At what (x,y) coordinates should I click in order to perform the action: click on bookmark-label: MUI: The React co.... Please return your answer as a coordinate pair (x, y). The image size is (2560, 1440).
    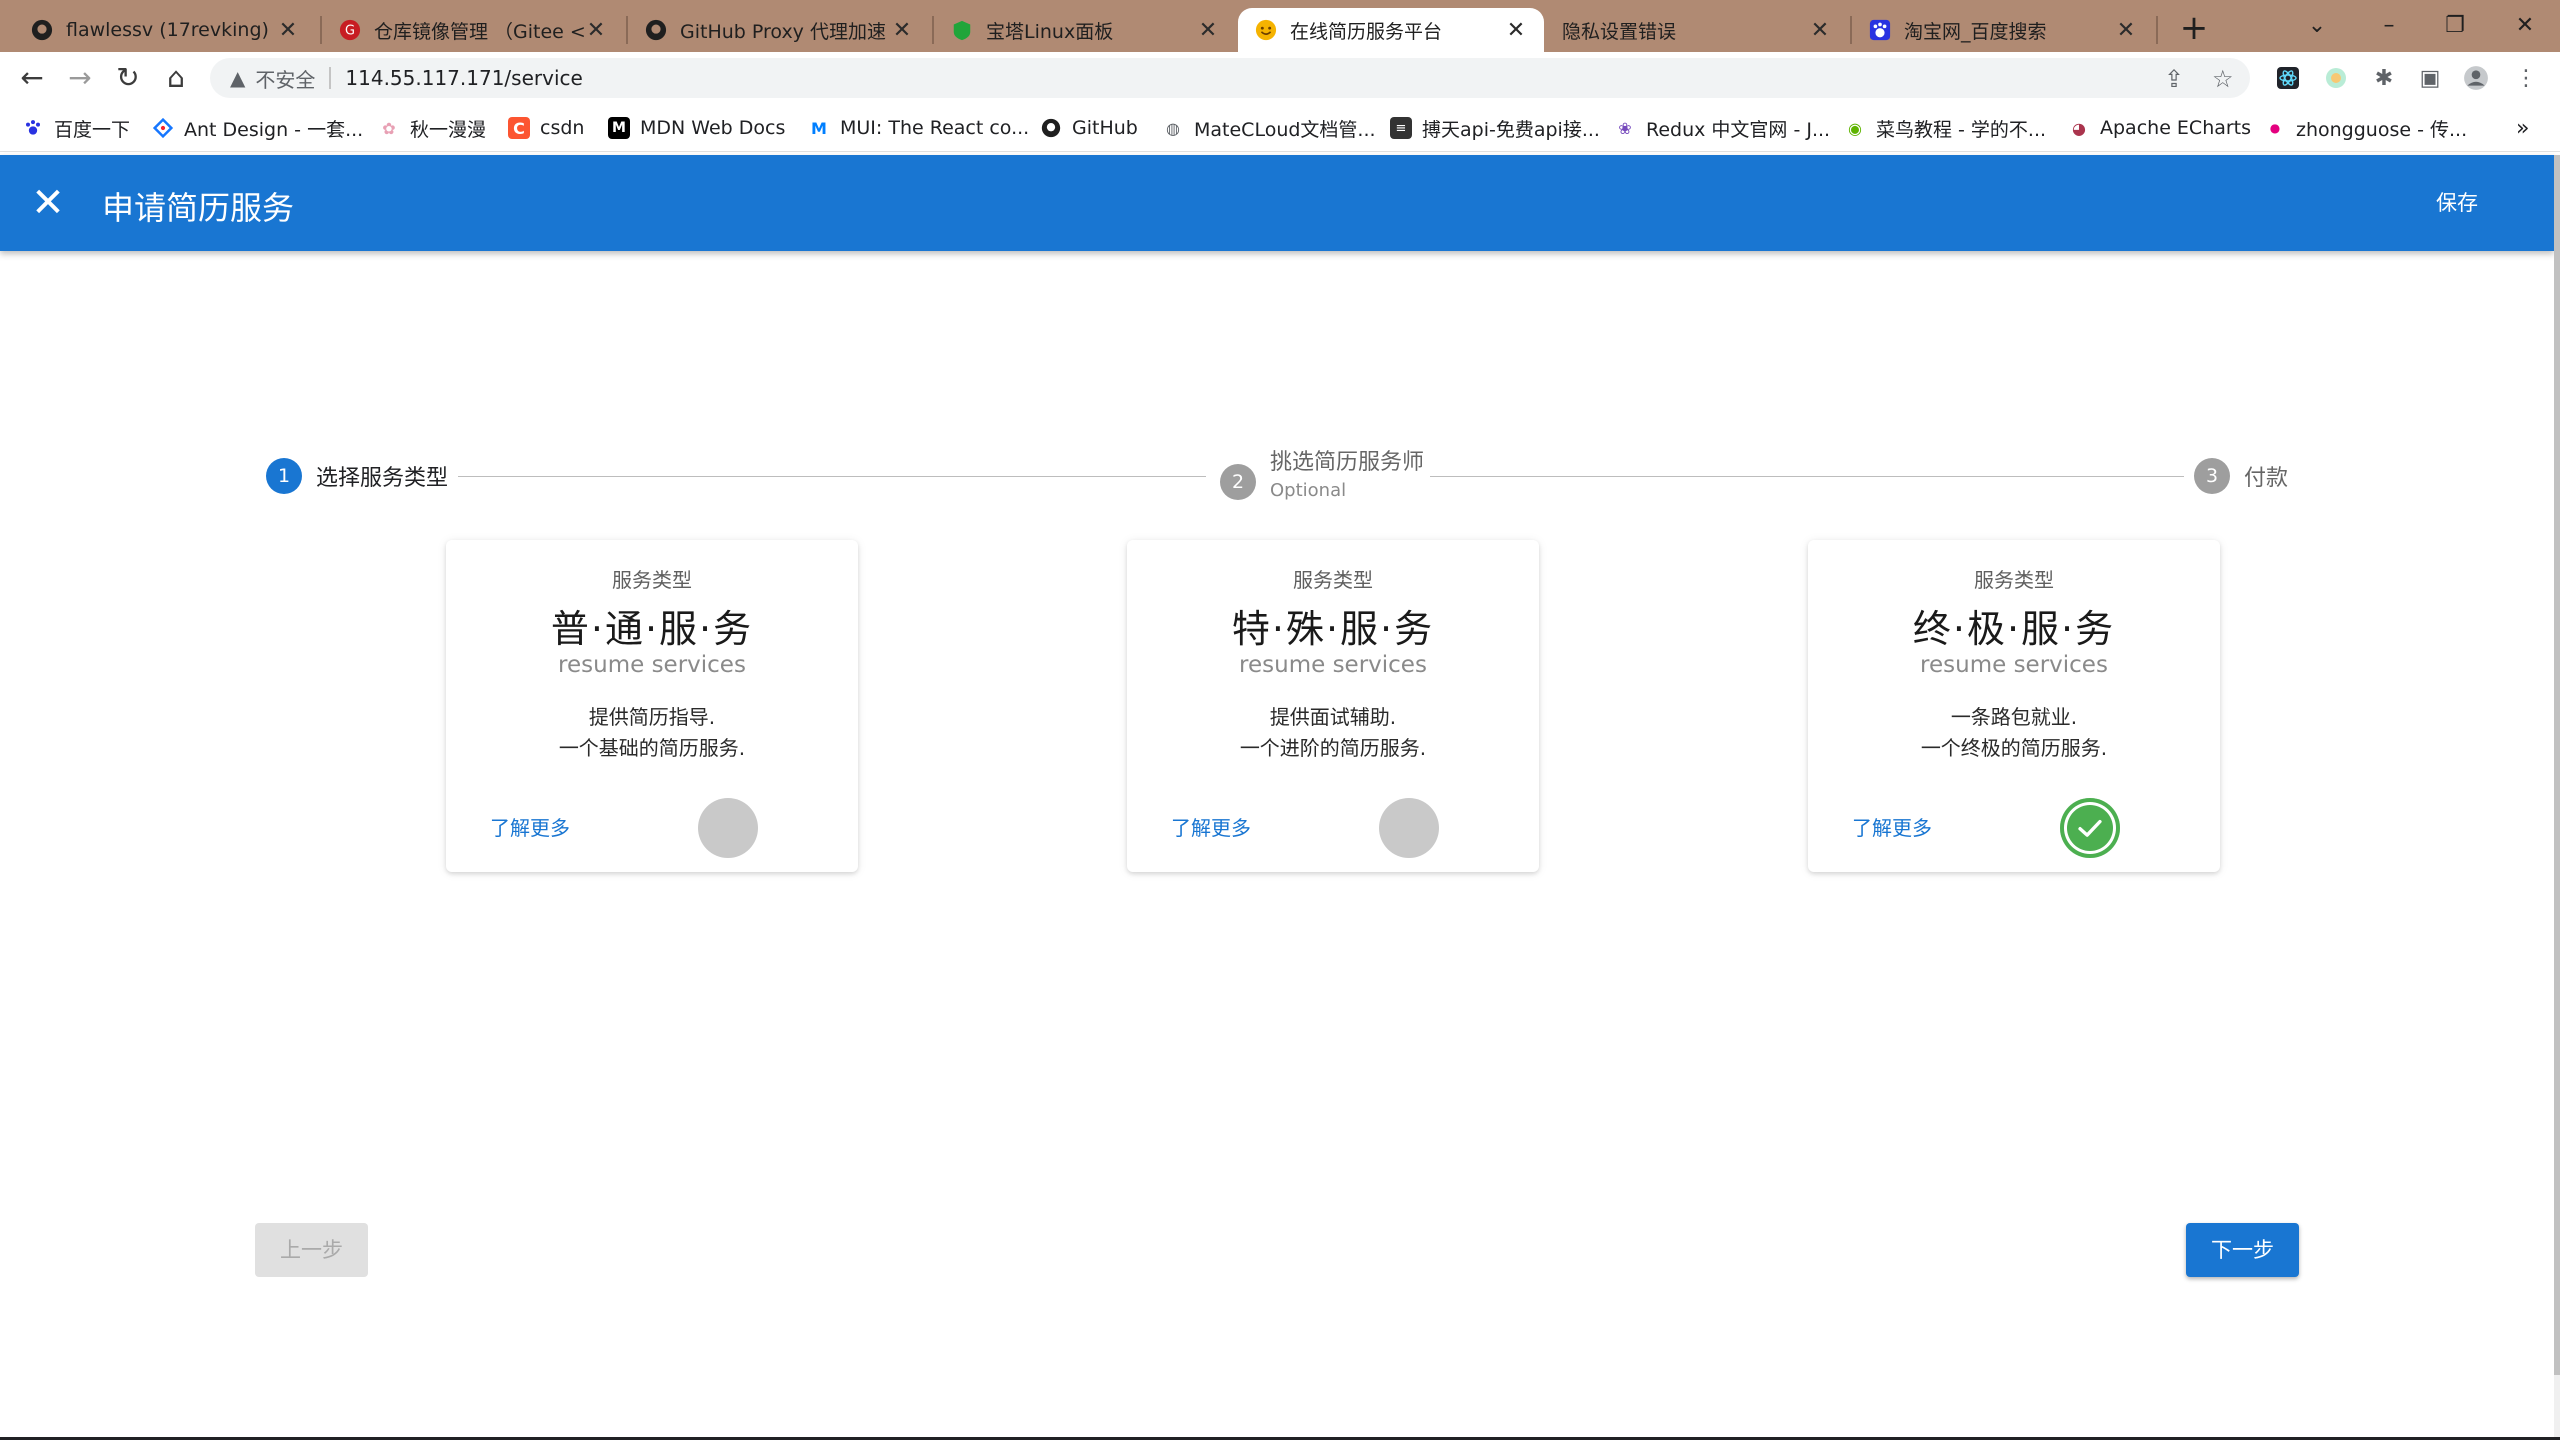
    Looking at the image, I should click on (935, 128).